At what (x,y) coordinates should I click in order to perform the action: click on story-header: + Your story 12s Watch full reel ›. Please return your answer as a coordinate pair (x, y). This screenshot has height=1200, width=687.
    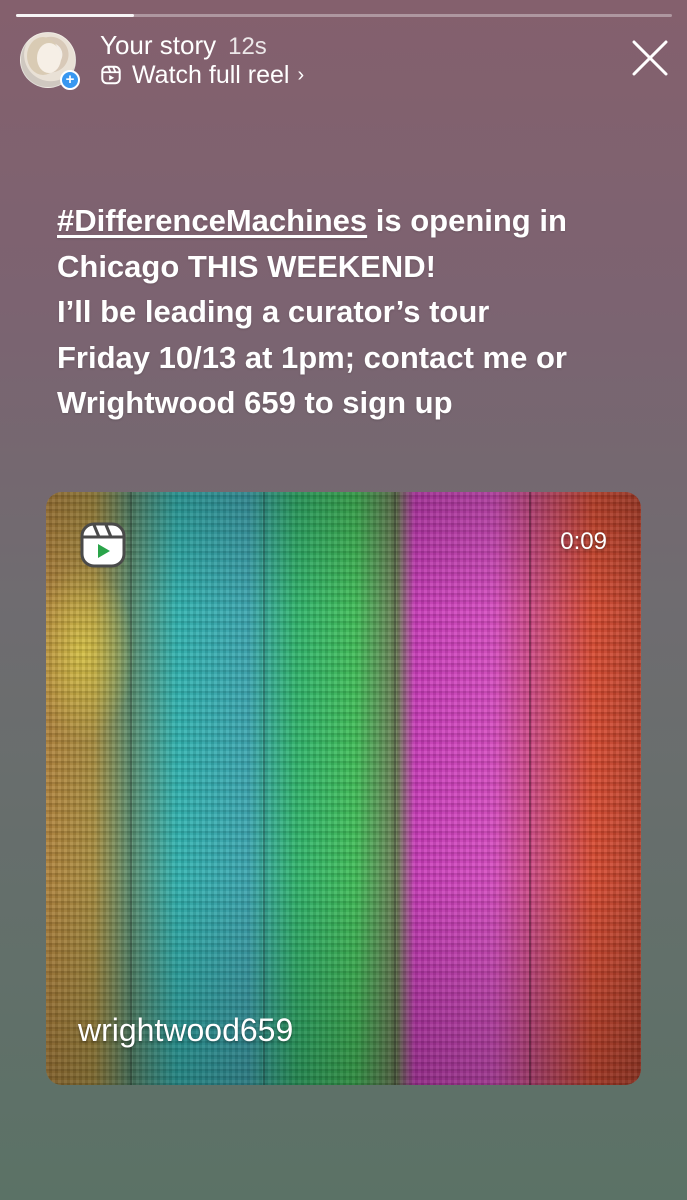
    Looking at the image, I should click on (345, 61).